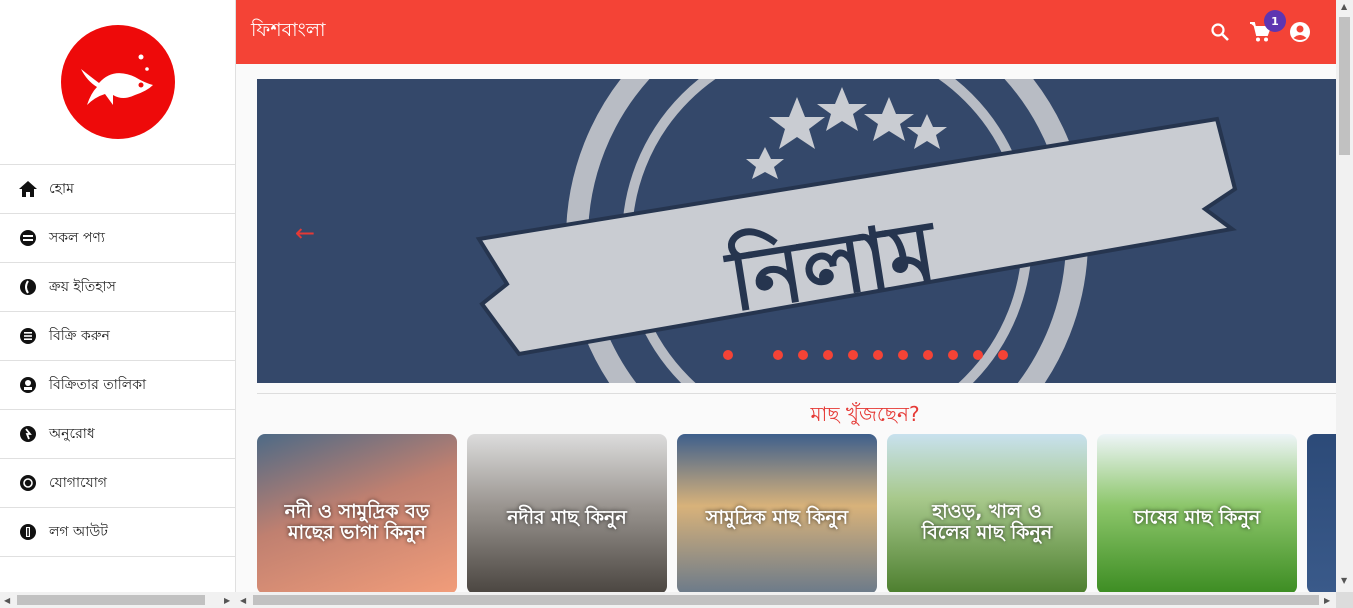 This screenshot has width=1353, height=608. I want to click on sidebar-item-label: অনুরোধ, so click(72, 434).